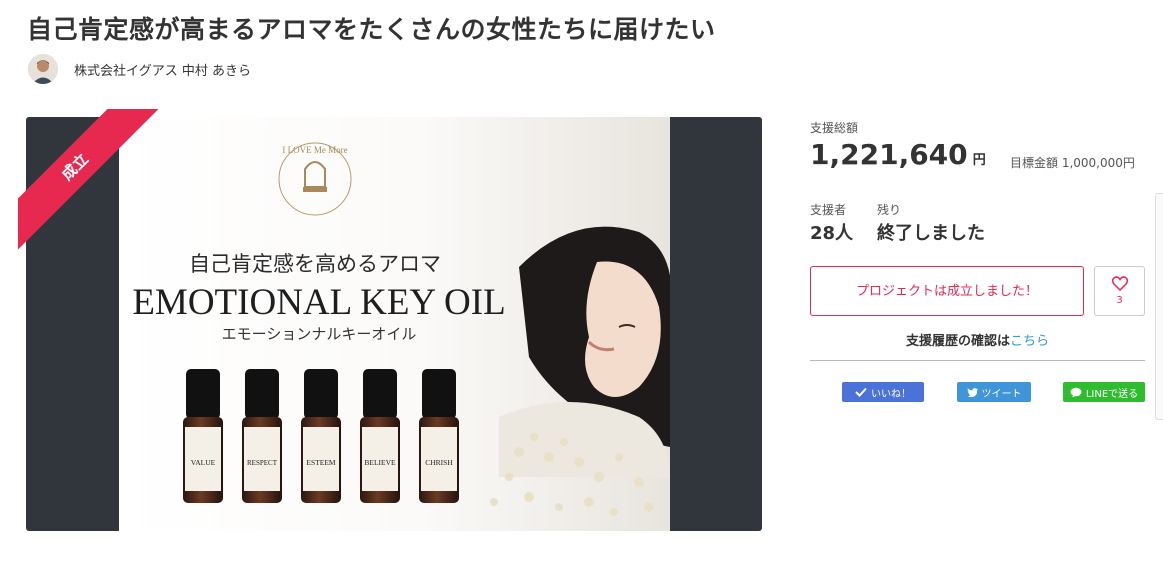 This screenshot has width=1163, height=582. I want to click on tweet-button: ツイート, so click(994, 392).